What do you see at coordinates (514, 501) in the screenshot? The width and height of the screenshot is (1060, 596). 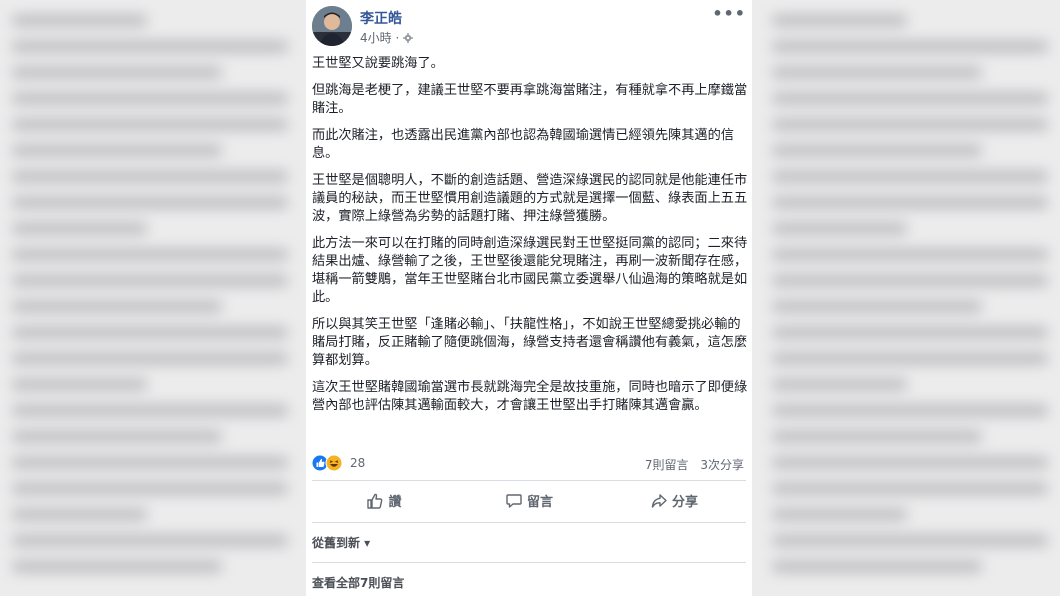 I see `comment-icon` at bounding box center [514, 501].